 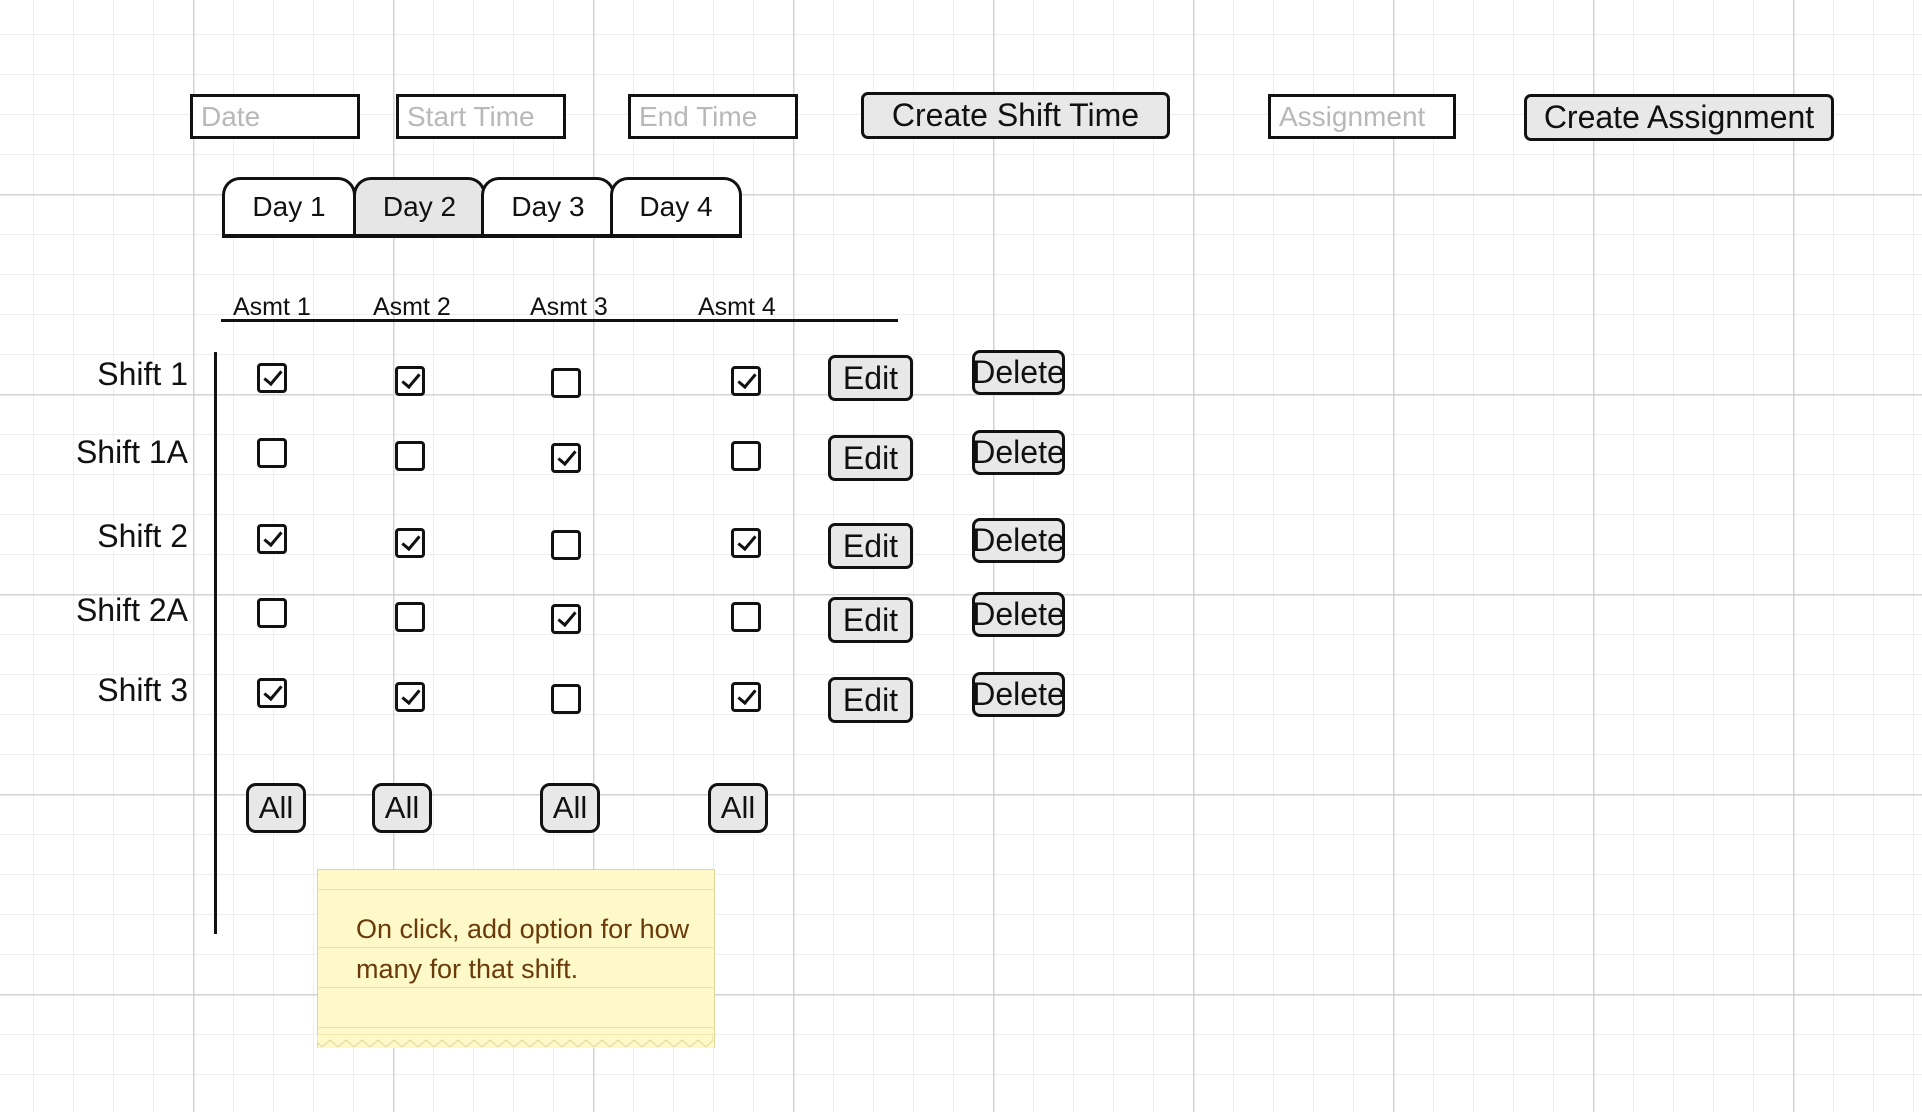 I want to click on create-assignment-button: Create Assignment, so click(x=1679, y=117).